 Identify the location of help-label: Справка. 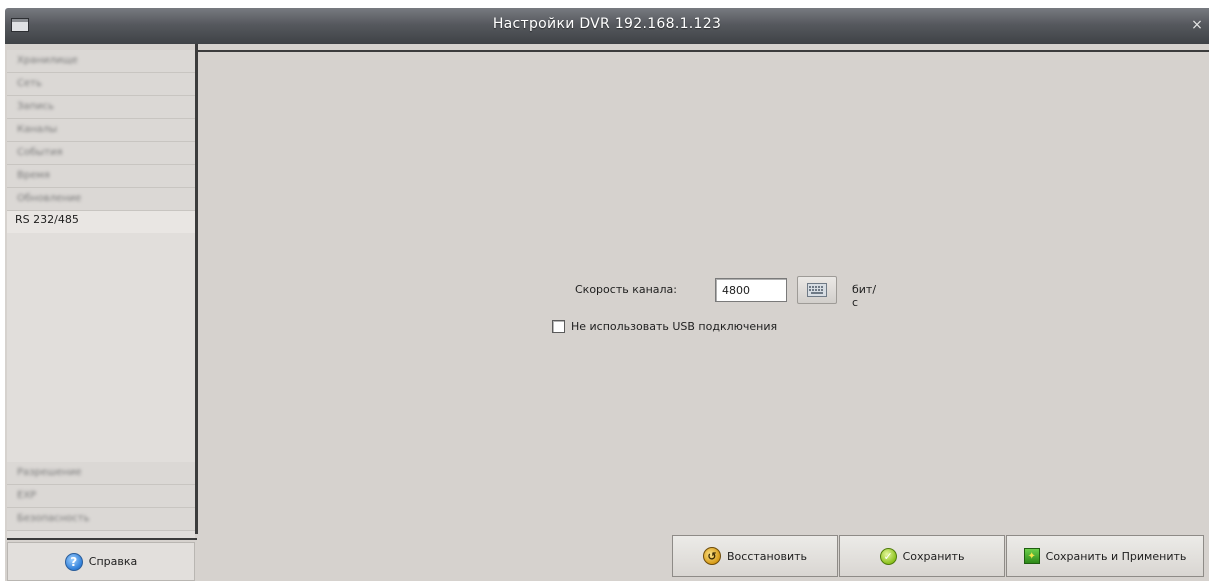
(113, 561).